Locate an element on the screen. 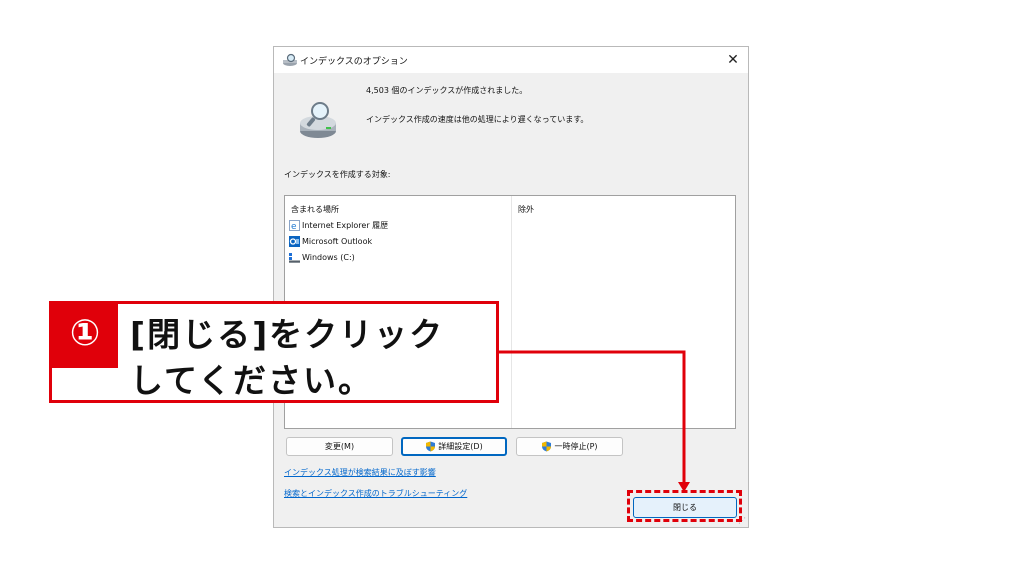  svg-text: e is located at coordinates (294, 226).